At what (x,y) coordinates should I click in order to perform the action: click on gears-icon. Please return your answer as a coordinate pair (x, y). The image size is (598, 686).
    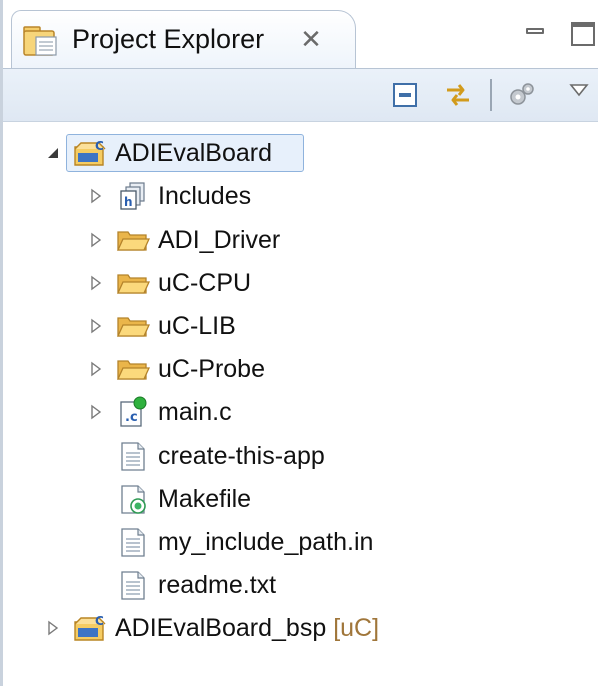
    Looking at the image, I should click on (522, 95).